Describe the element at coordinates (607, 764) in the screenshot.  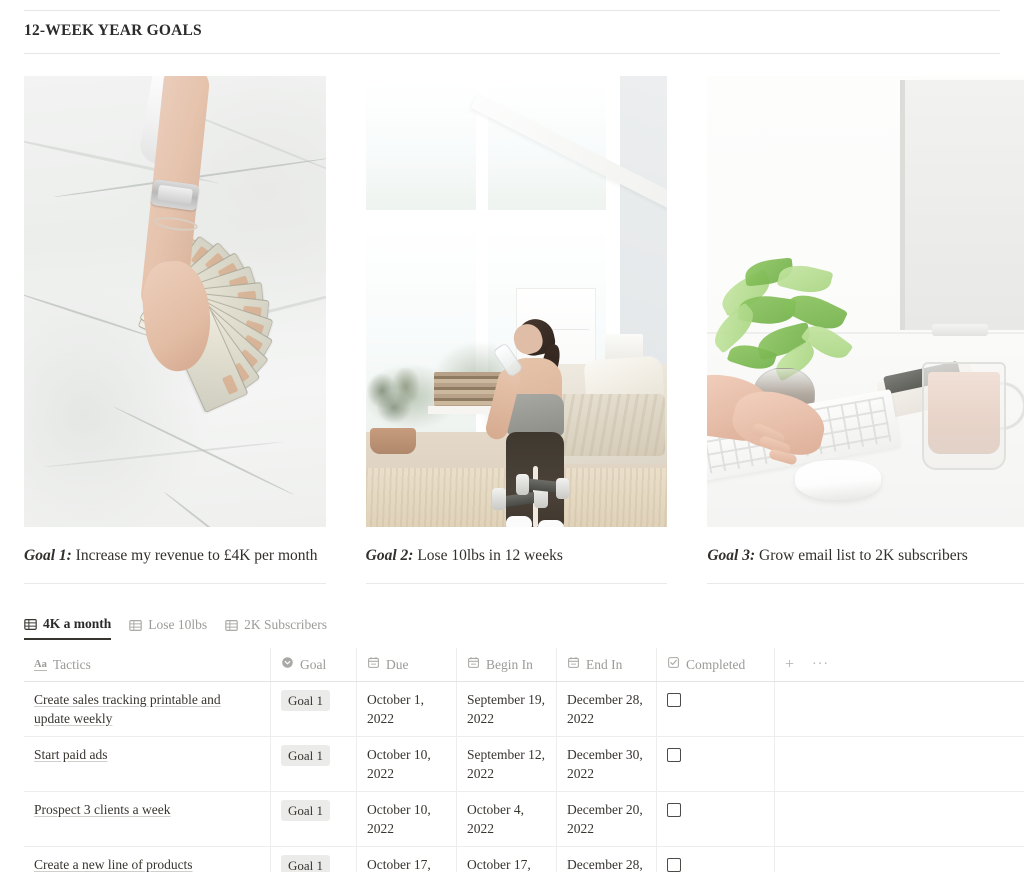
I see `cell-end-in: December 30, 2022` at that location.